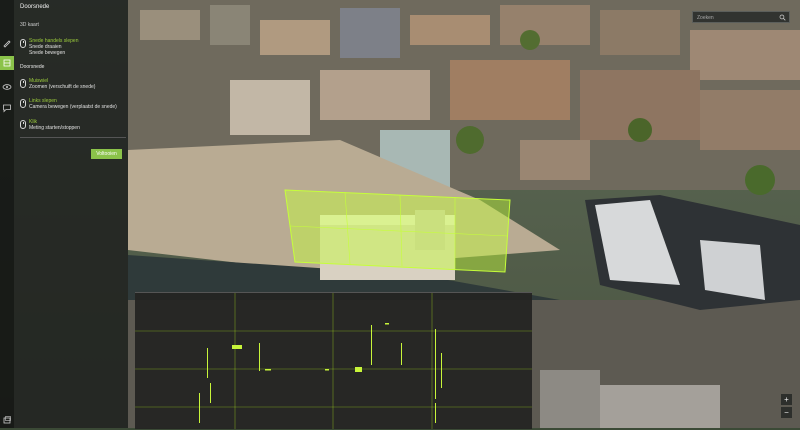 The height and width of the screenshot is (430, 800). I want to click on search-input, so click(737, 17).